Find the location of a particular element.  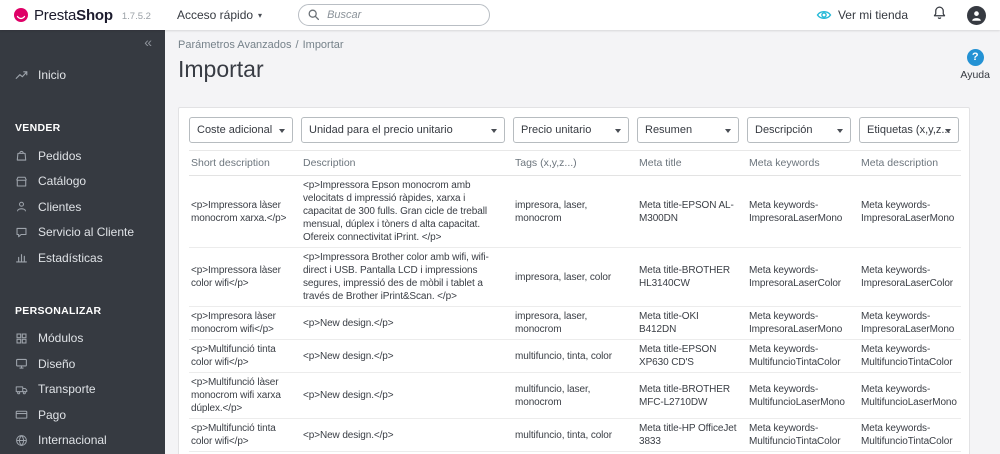

search-input is located at coordinates (394, 15).